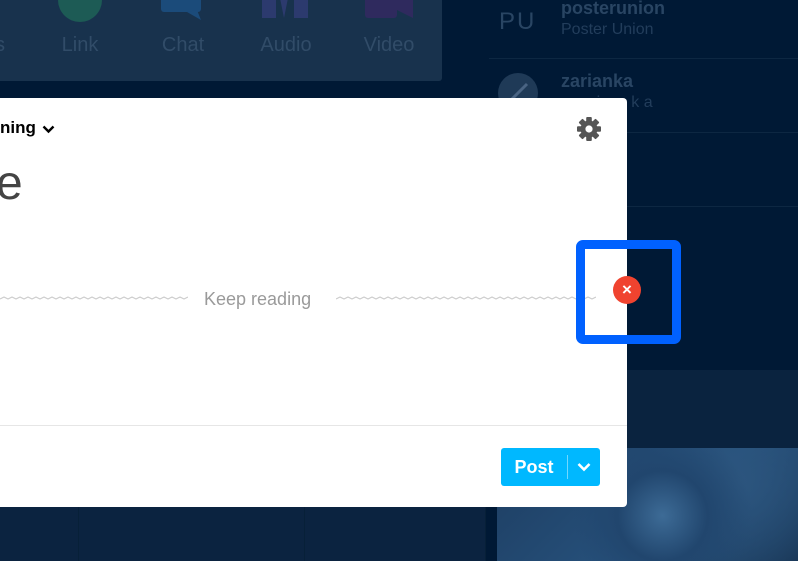 This screenshot has width=798, height=561. What do you see at coordinates (389, 45) in the screenshot?
I see `post-type-label: Video` at bounding box center [389, 45].